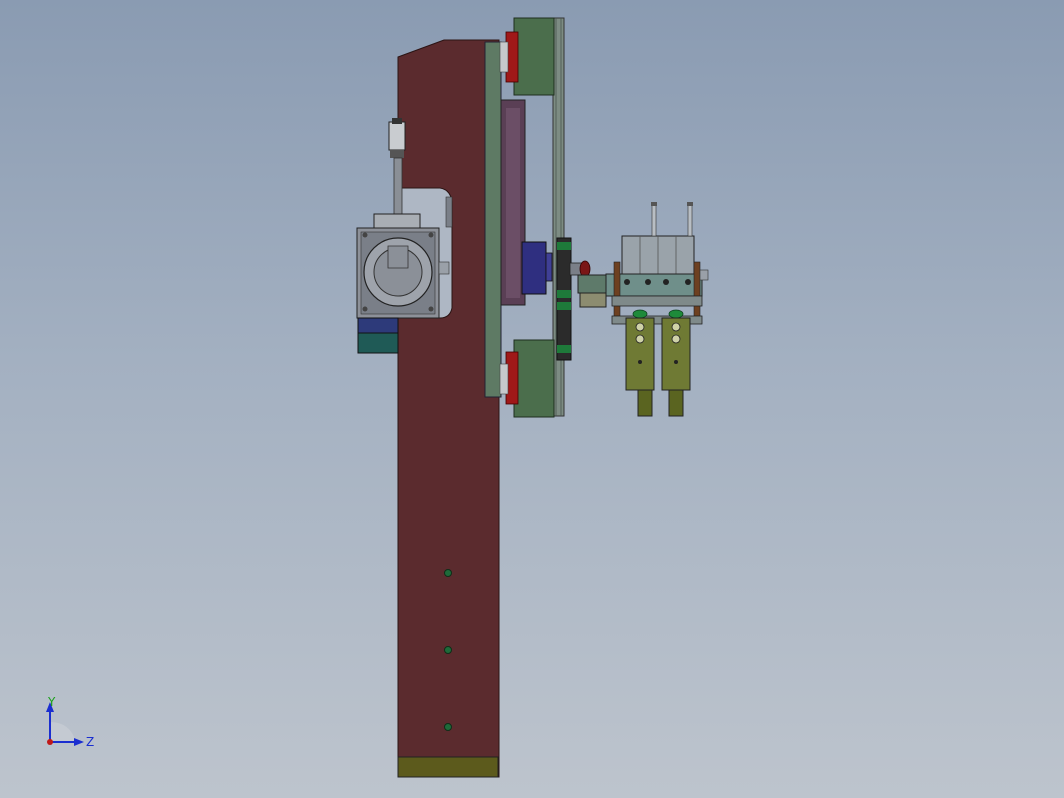 The image size is (1064, 798). Describe the element at coordinates (448, 767) in the screenshot. I see `base-plate` at that location.